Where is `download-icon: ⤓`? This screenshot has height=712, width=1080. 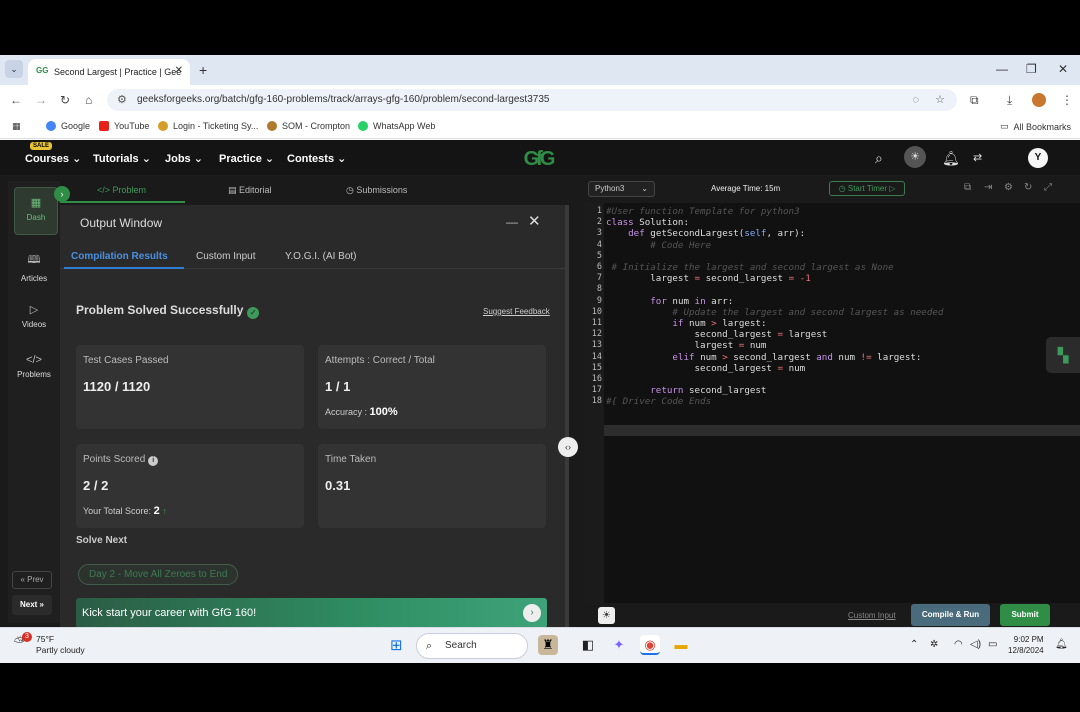 download-icon: ⤓ is located at coordinates (1009, 100).